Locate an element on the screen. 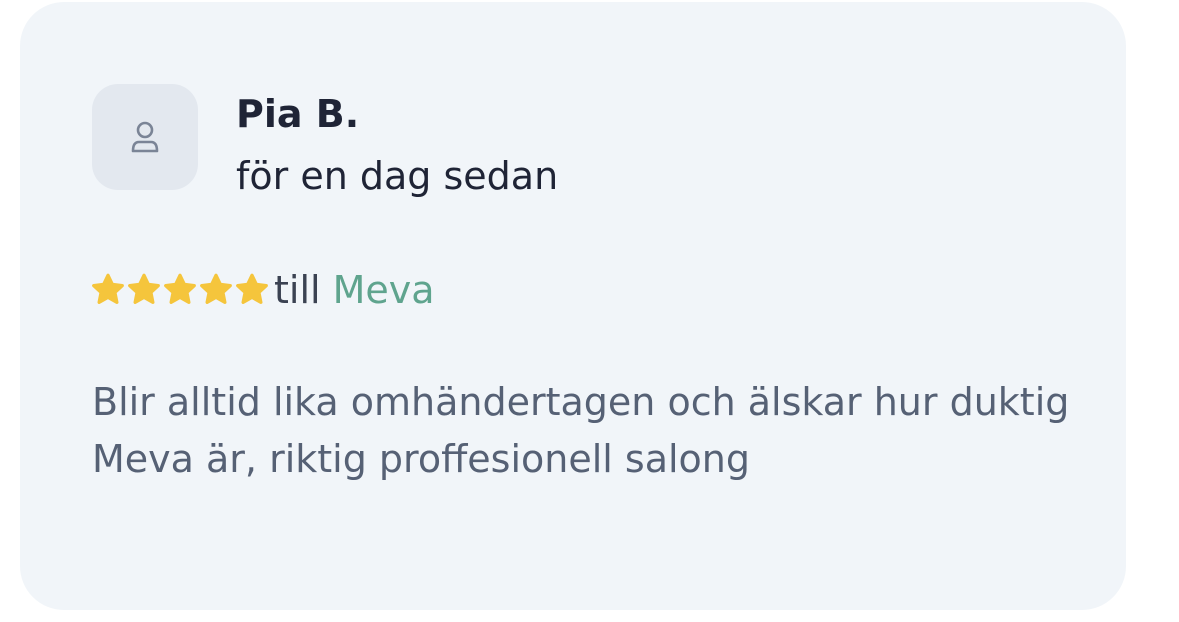  avatar is located at coordinates (145, 137).